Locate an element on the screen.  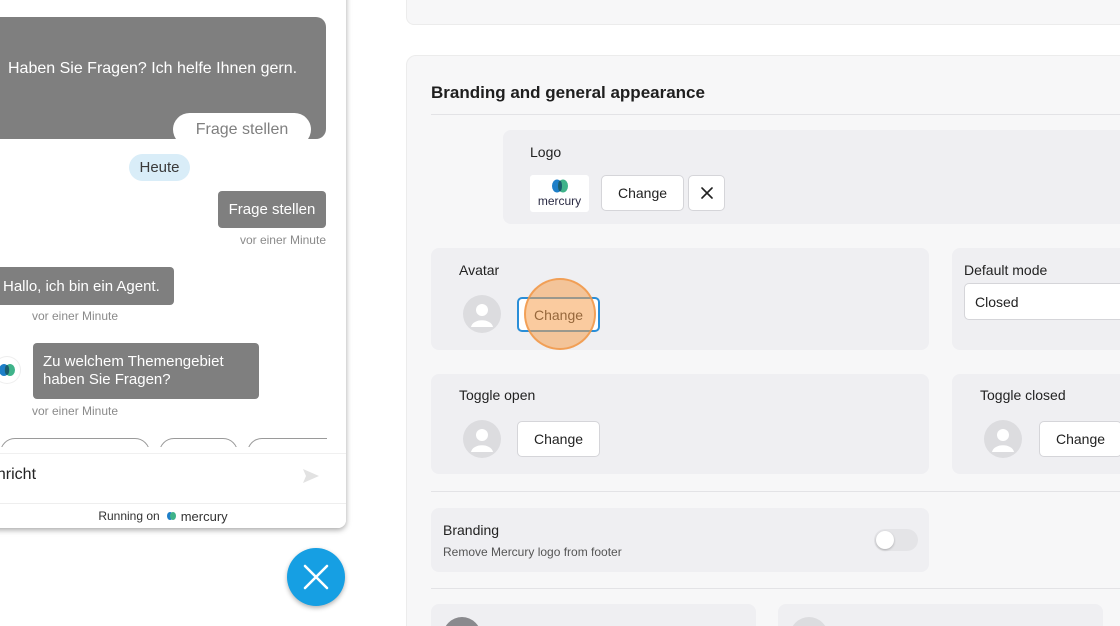
agent-message: Hallo, ich bin ein Agent. is located at coordinates (87, 286).